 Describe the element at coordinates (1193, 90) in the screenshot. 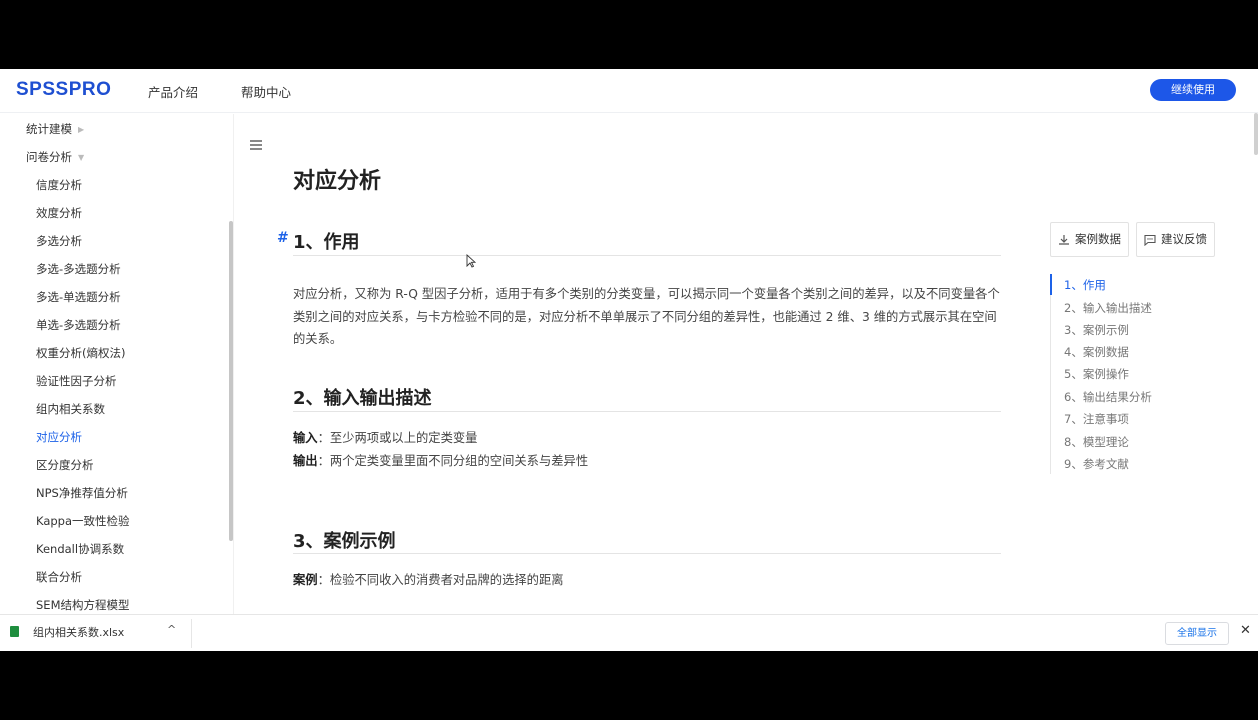

I see `continue-button: 继续使用` at that location.